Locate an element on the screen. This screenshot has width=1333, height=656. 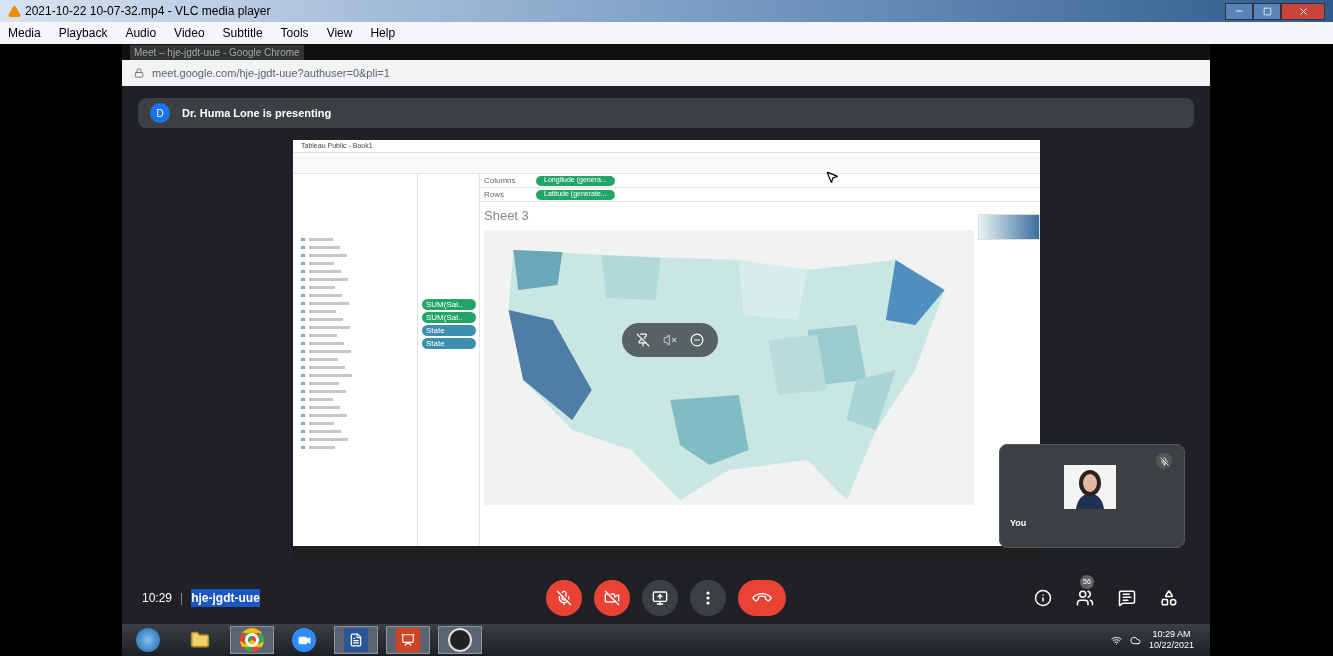
shelf-label: Columns is located at coordinates (500, 180).